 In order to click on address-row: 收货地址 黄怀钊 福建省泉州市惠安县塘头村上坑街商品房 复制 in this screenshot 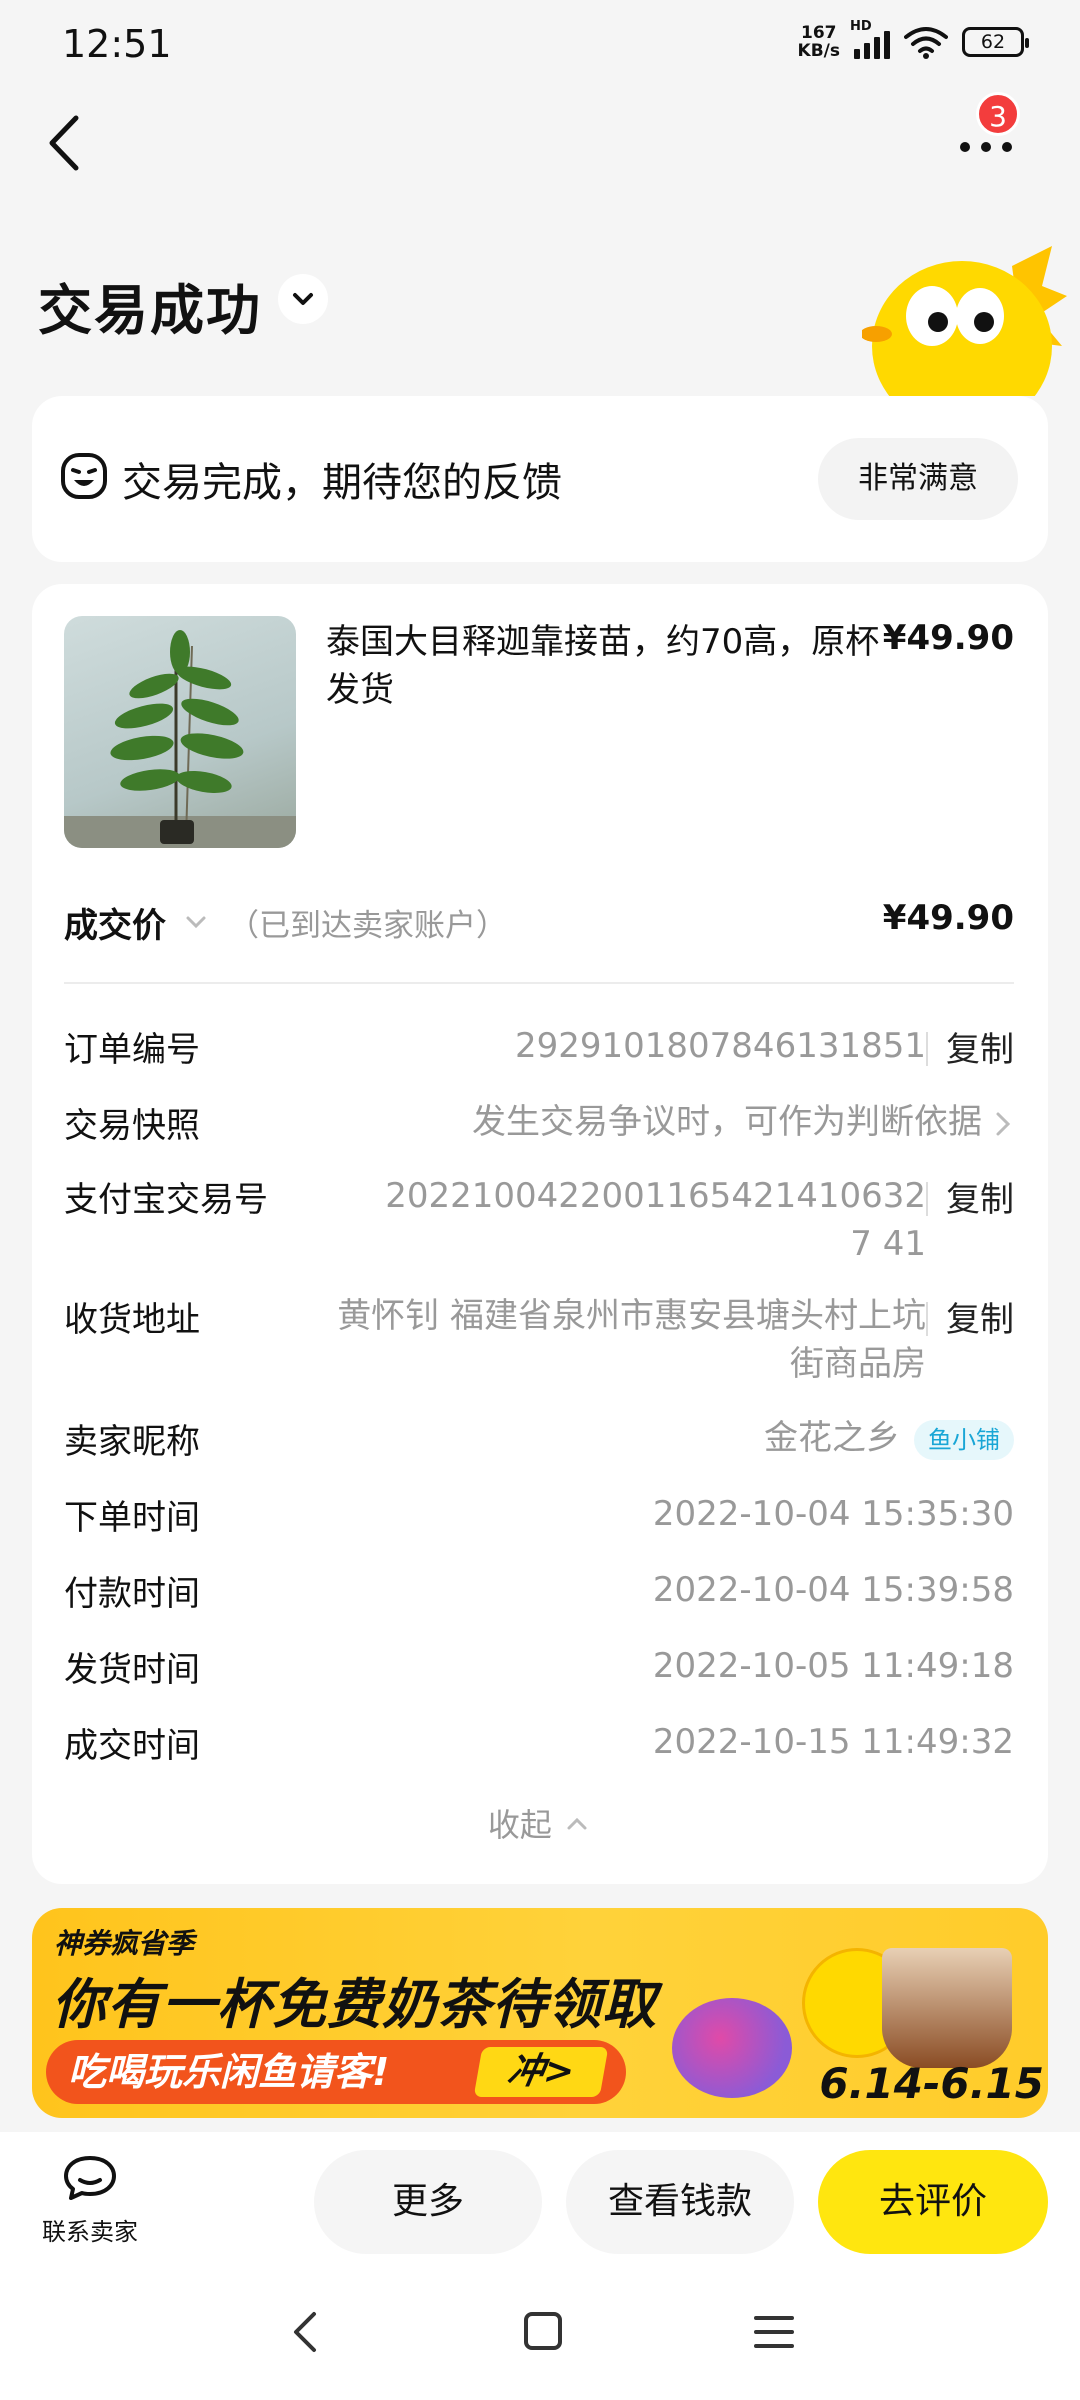, I will do `click(539, 1342)`.